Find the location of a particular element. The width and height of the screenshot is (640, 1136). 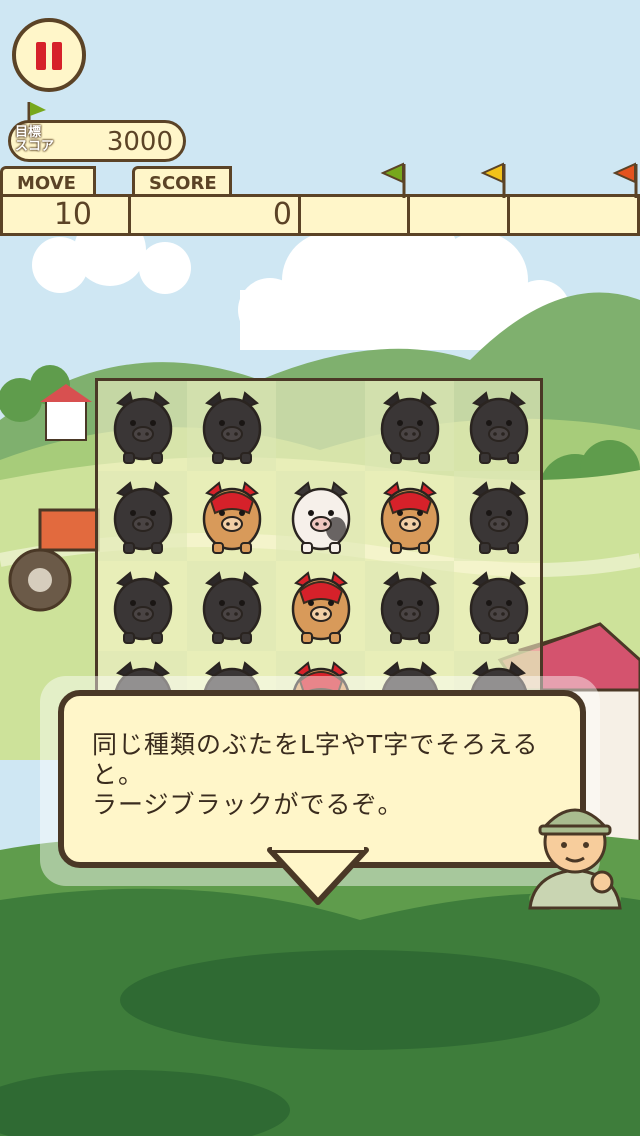

white-pig-piece is located at coordinates (321, 517).